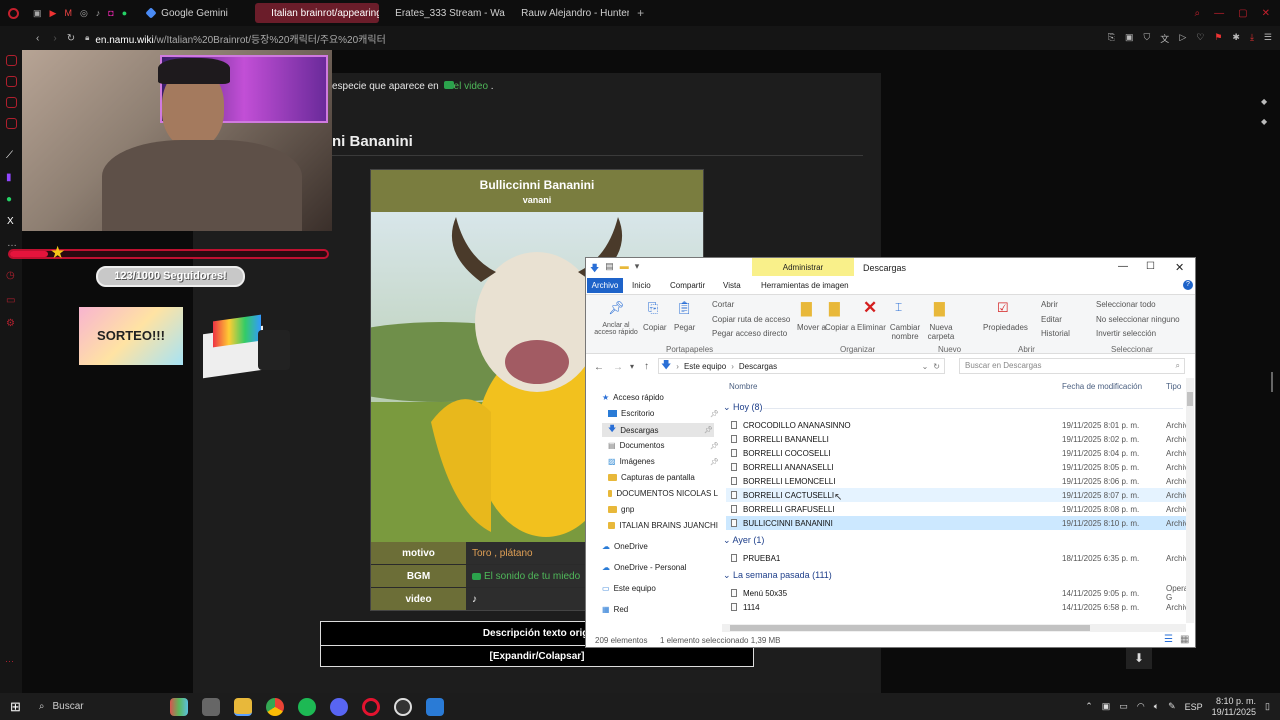 The height and width of the screenshot is (720, 1280). What do you see at coordinates (110, 13) in the screenshot?
I see `instagram-icon: ◘` at bounding box center [110, 13].